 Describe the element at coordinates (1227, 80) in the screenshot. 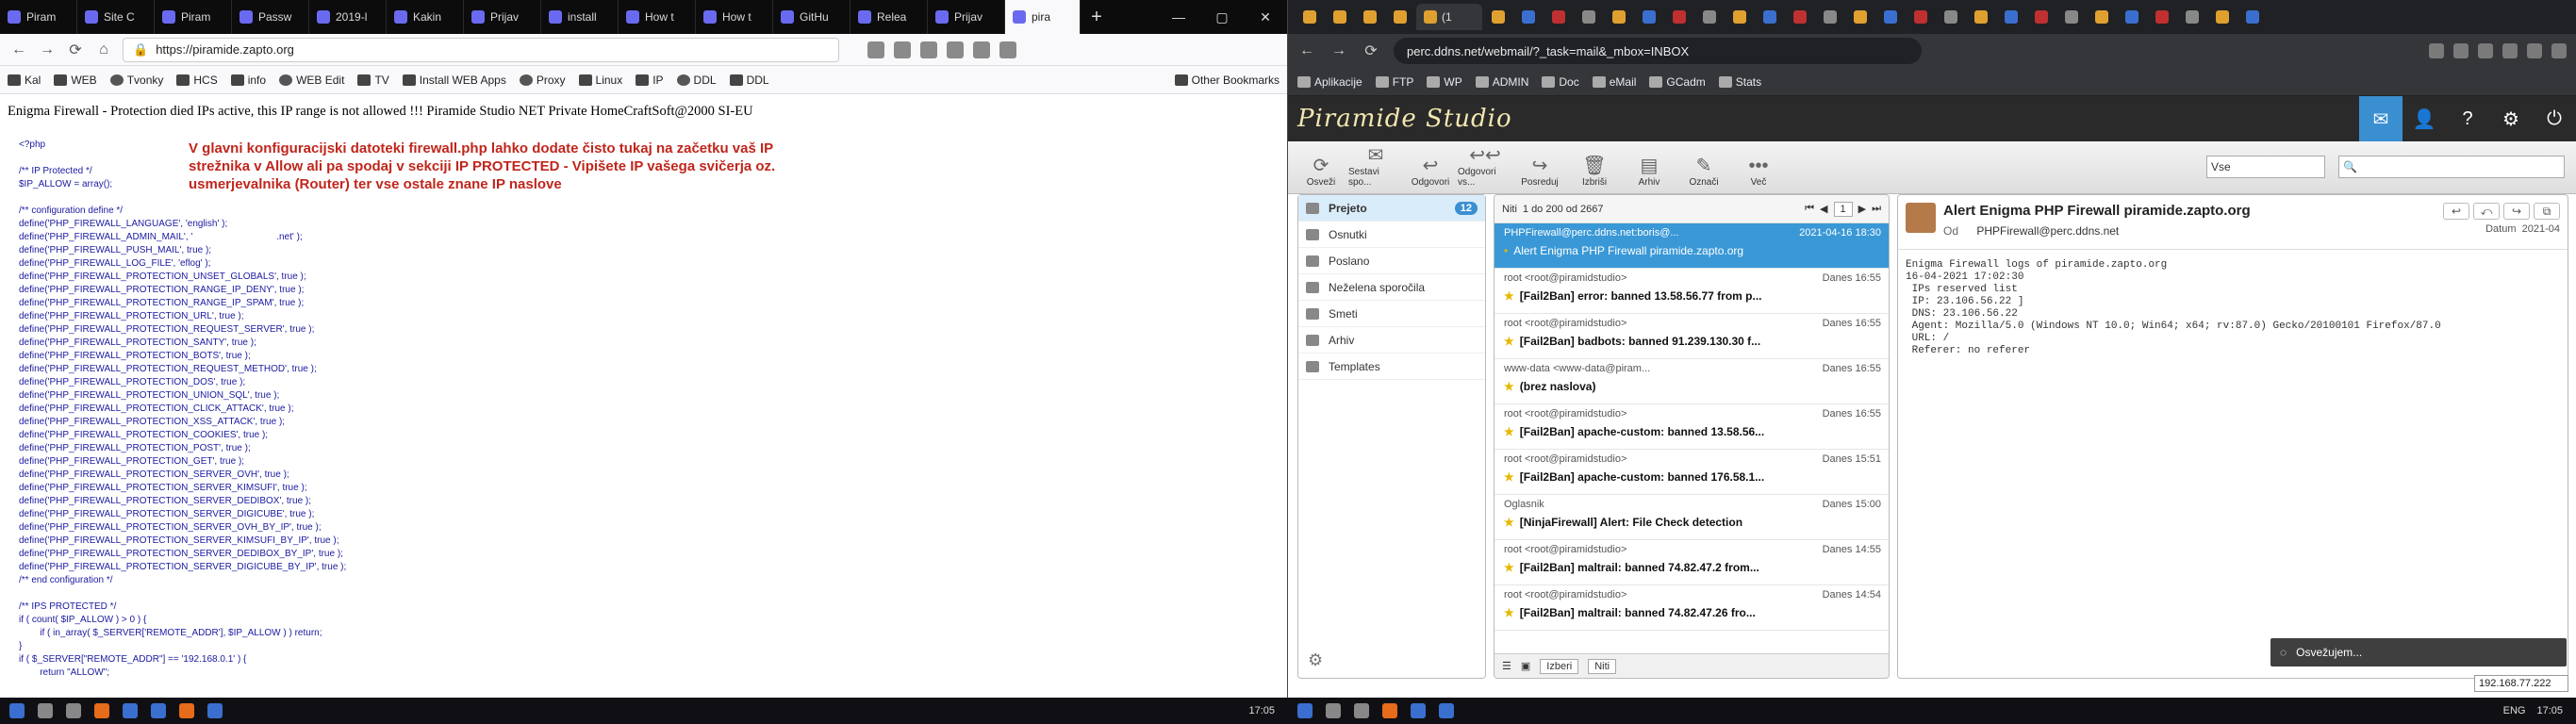

I see `bookmark-item: Other Bookmarks` at that location.